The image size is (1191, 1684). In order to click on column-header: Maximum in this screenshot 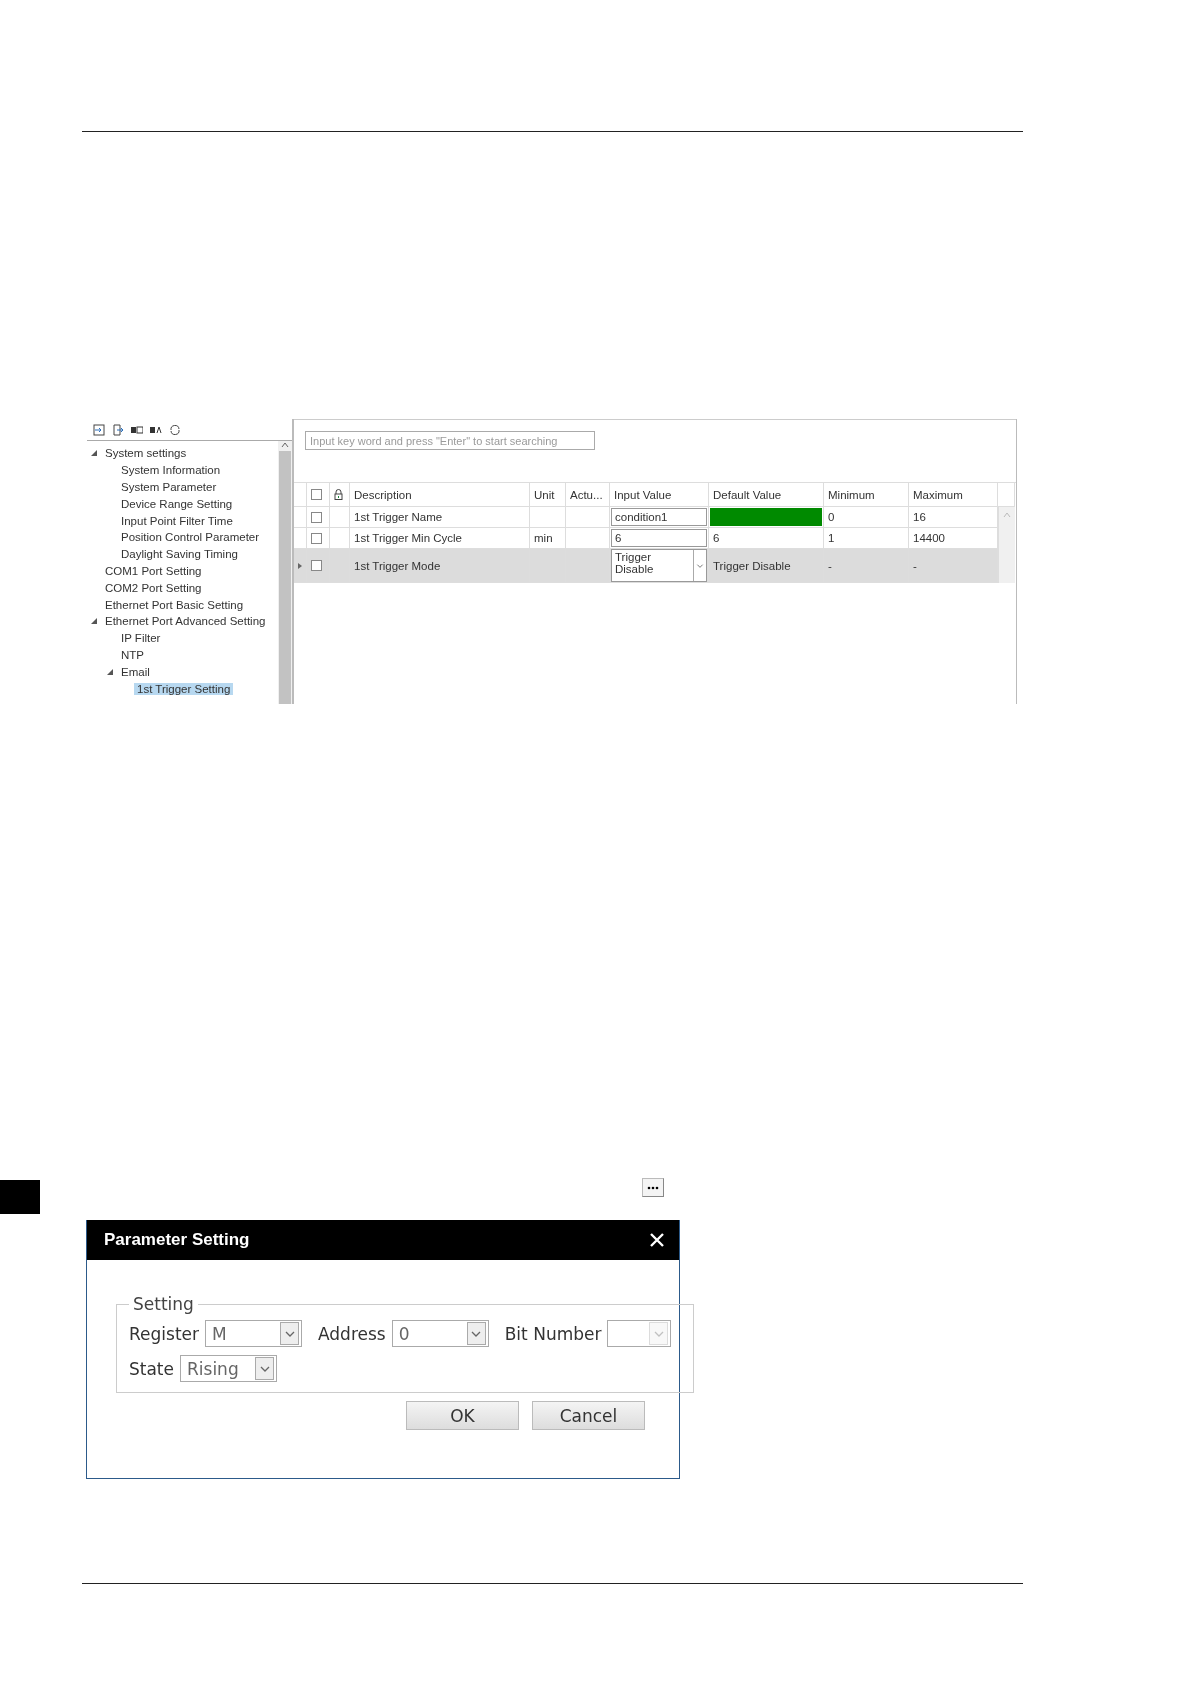, I will do `click(953, 495)`.